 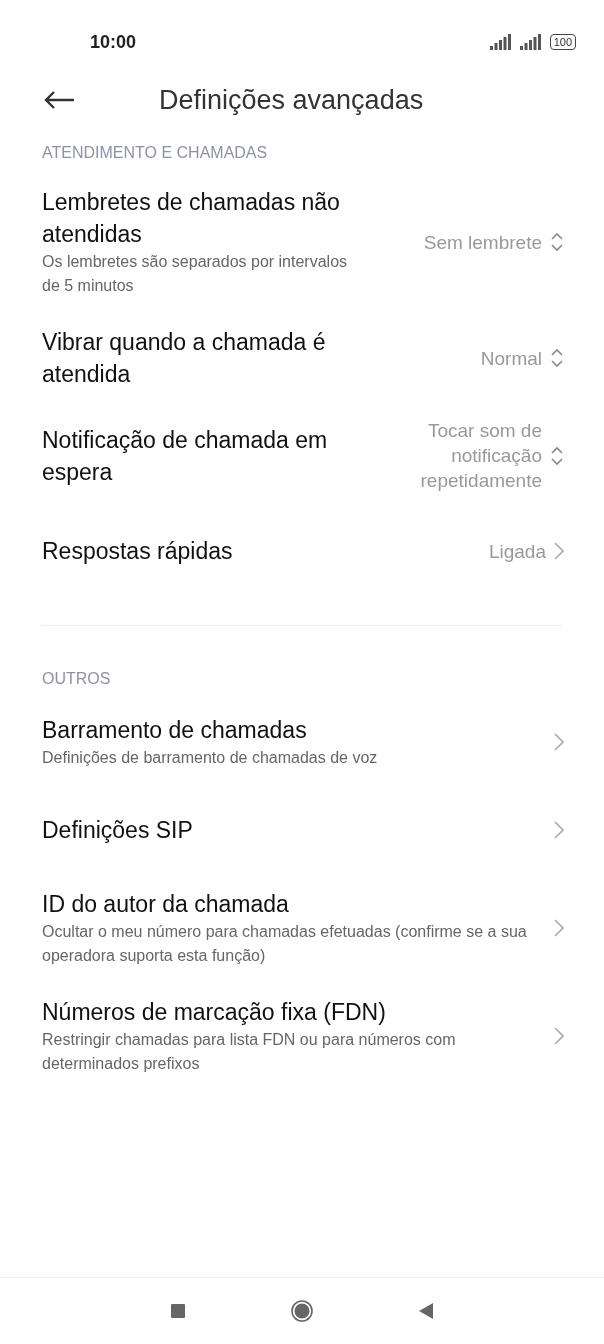 What do you see at coordinates (155, 153) in the screenshot?
I see `section-header: ATENDIMENTO E CHAMADAS` at bounding box center [155, 153].